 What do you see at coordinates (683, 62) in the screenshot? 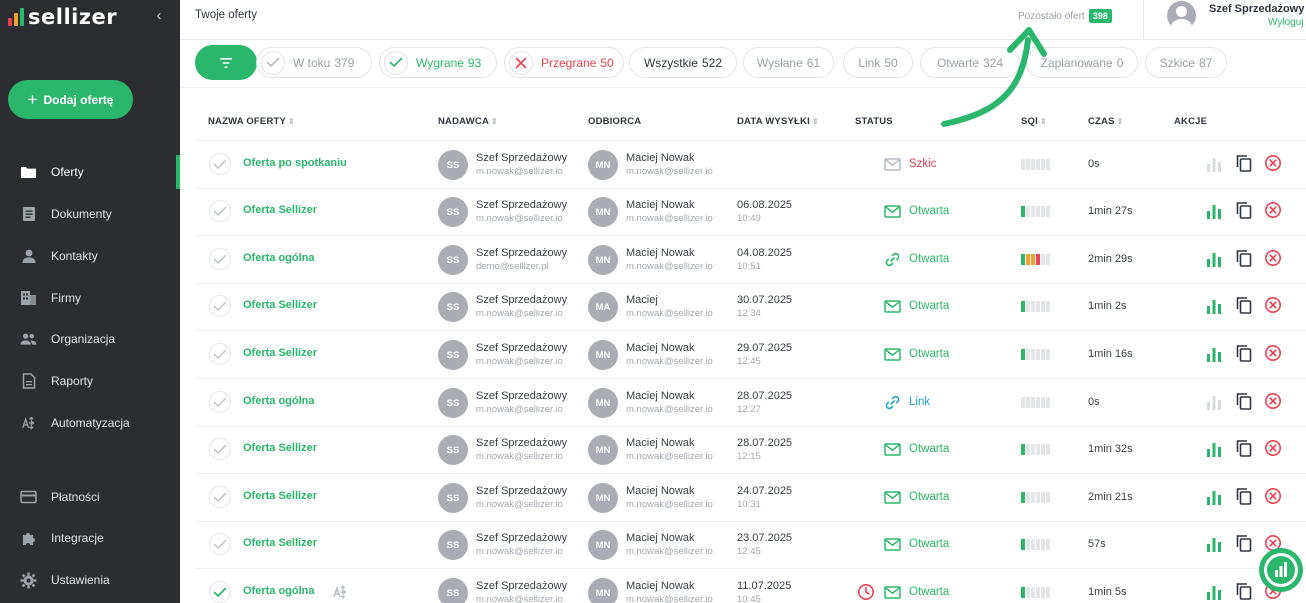
I see `filter-chip-wszystkie: Wszystkie 522` at bounding box center [683, 62].